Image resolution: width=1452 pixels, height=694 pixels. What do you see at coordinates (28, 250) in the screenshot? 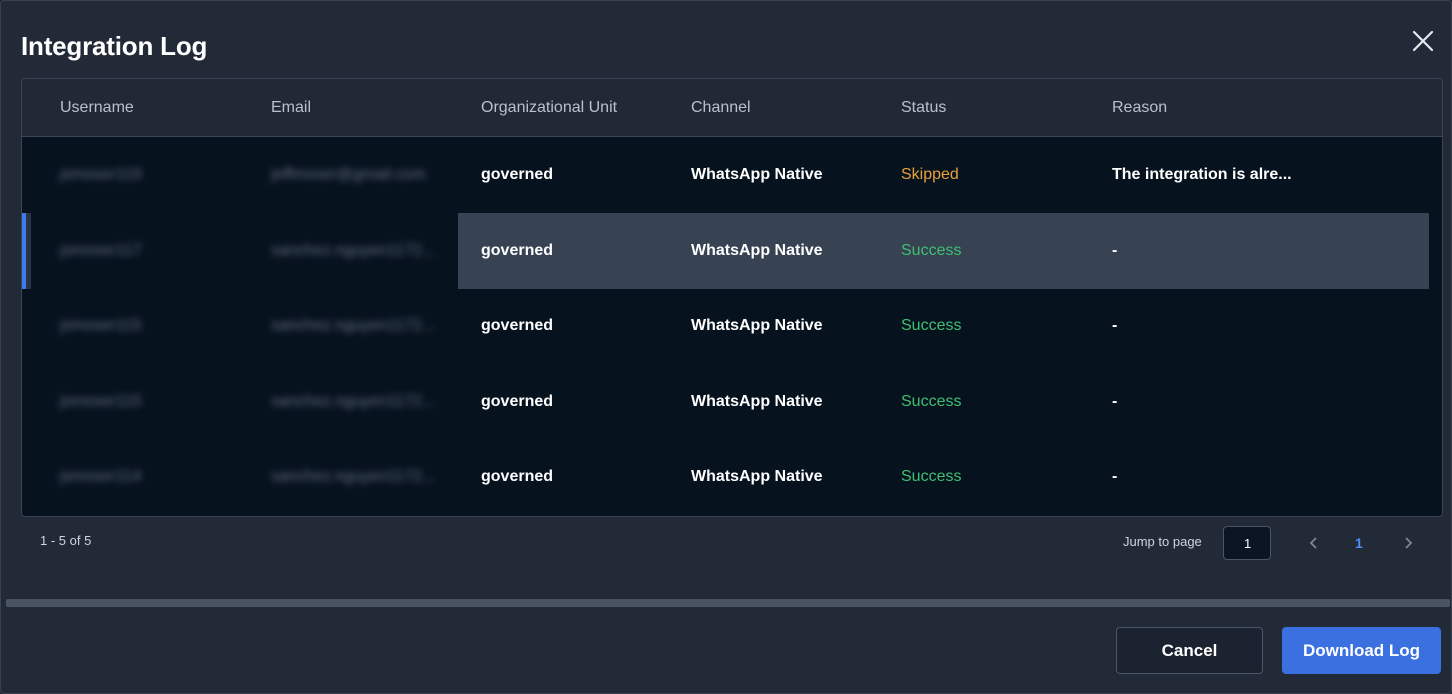
I see `row-selection-indicator` at bounding box center [28, 250].